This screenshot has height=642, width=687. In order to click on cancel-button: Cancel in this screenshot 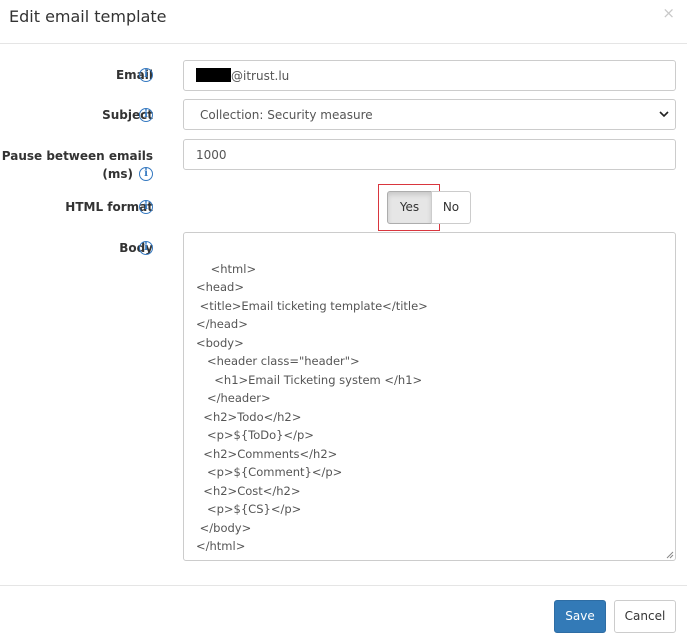, I will do `click(645, 616)`.